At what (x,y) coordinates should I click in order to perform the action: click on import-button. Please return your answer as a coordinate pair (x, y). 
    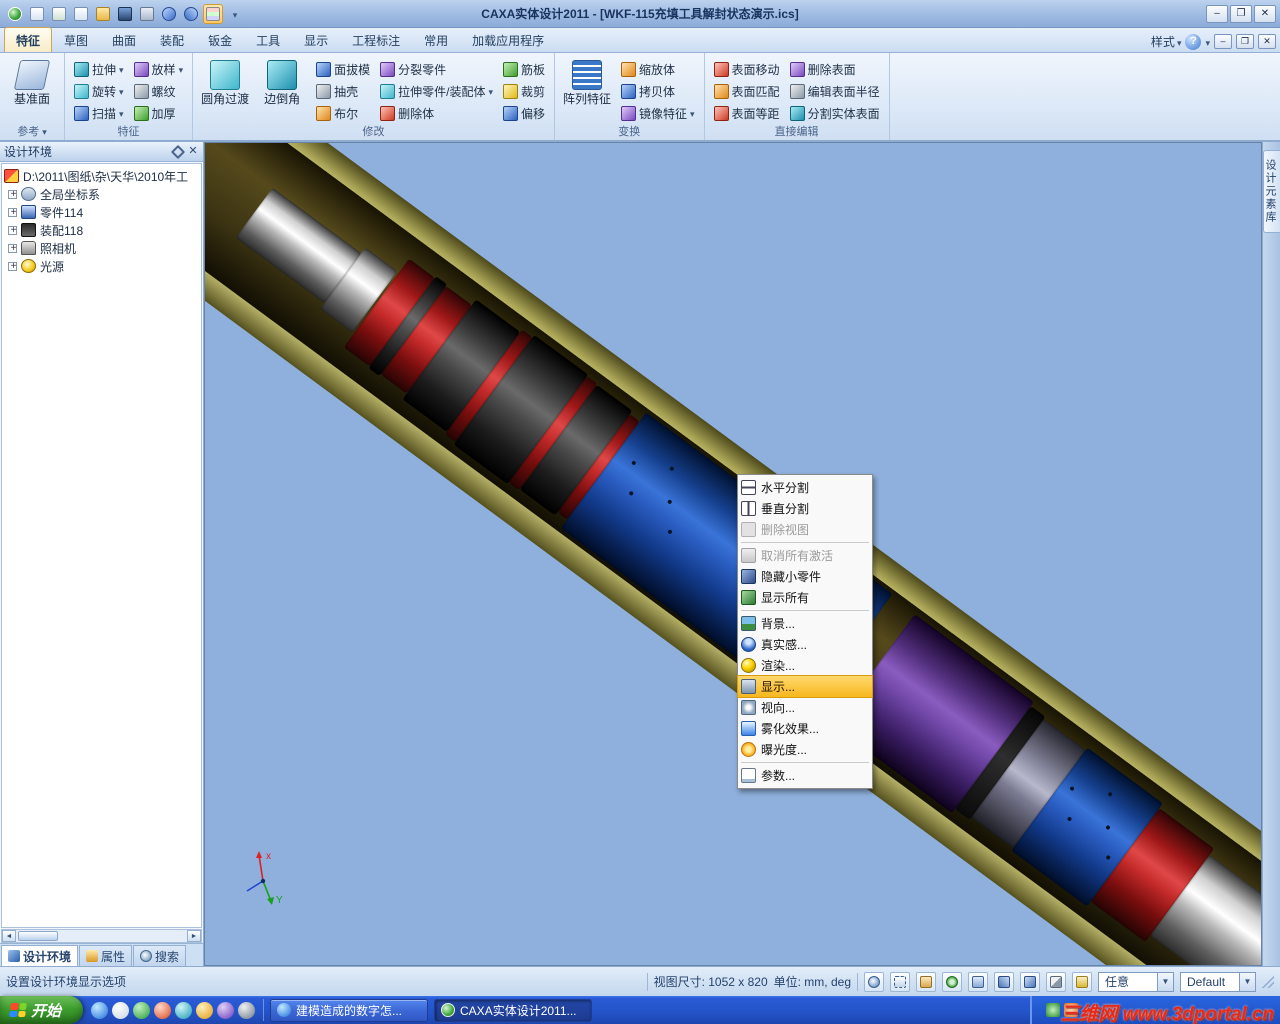
    Looking at the image, I should click on (81, 14).